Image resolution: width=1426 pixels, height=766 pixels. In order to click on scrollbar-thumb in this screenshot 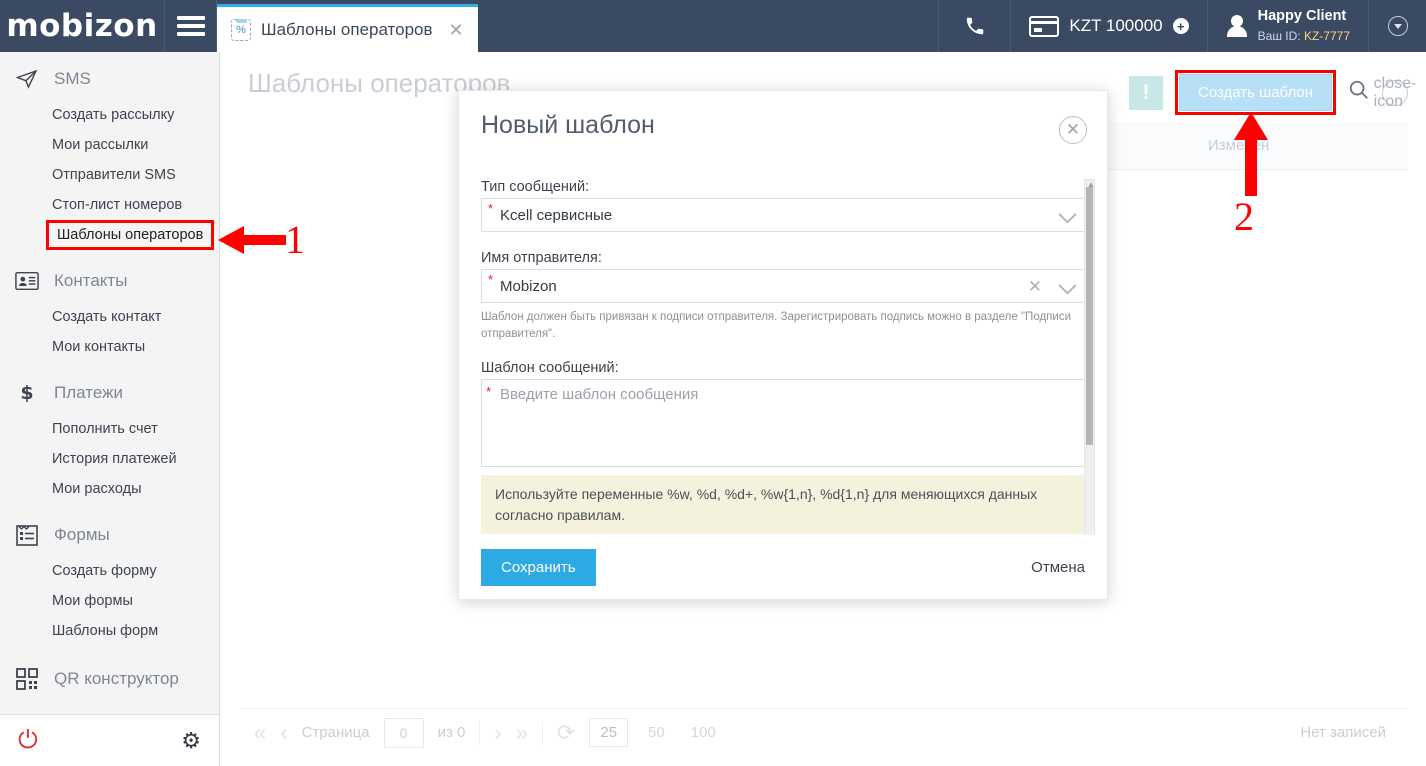, I will do `click(1089, 316)`.